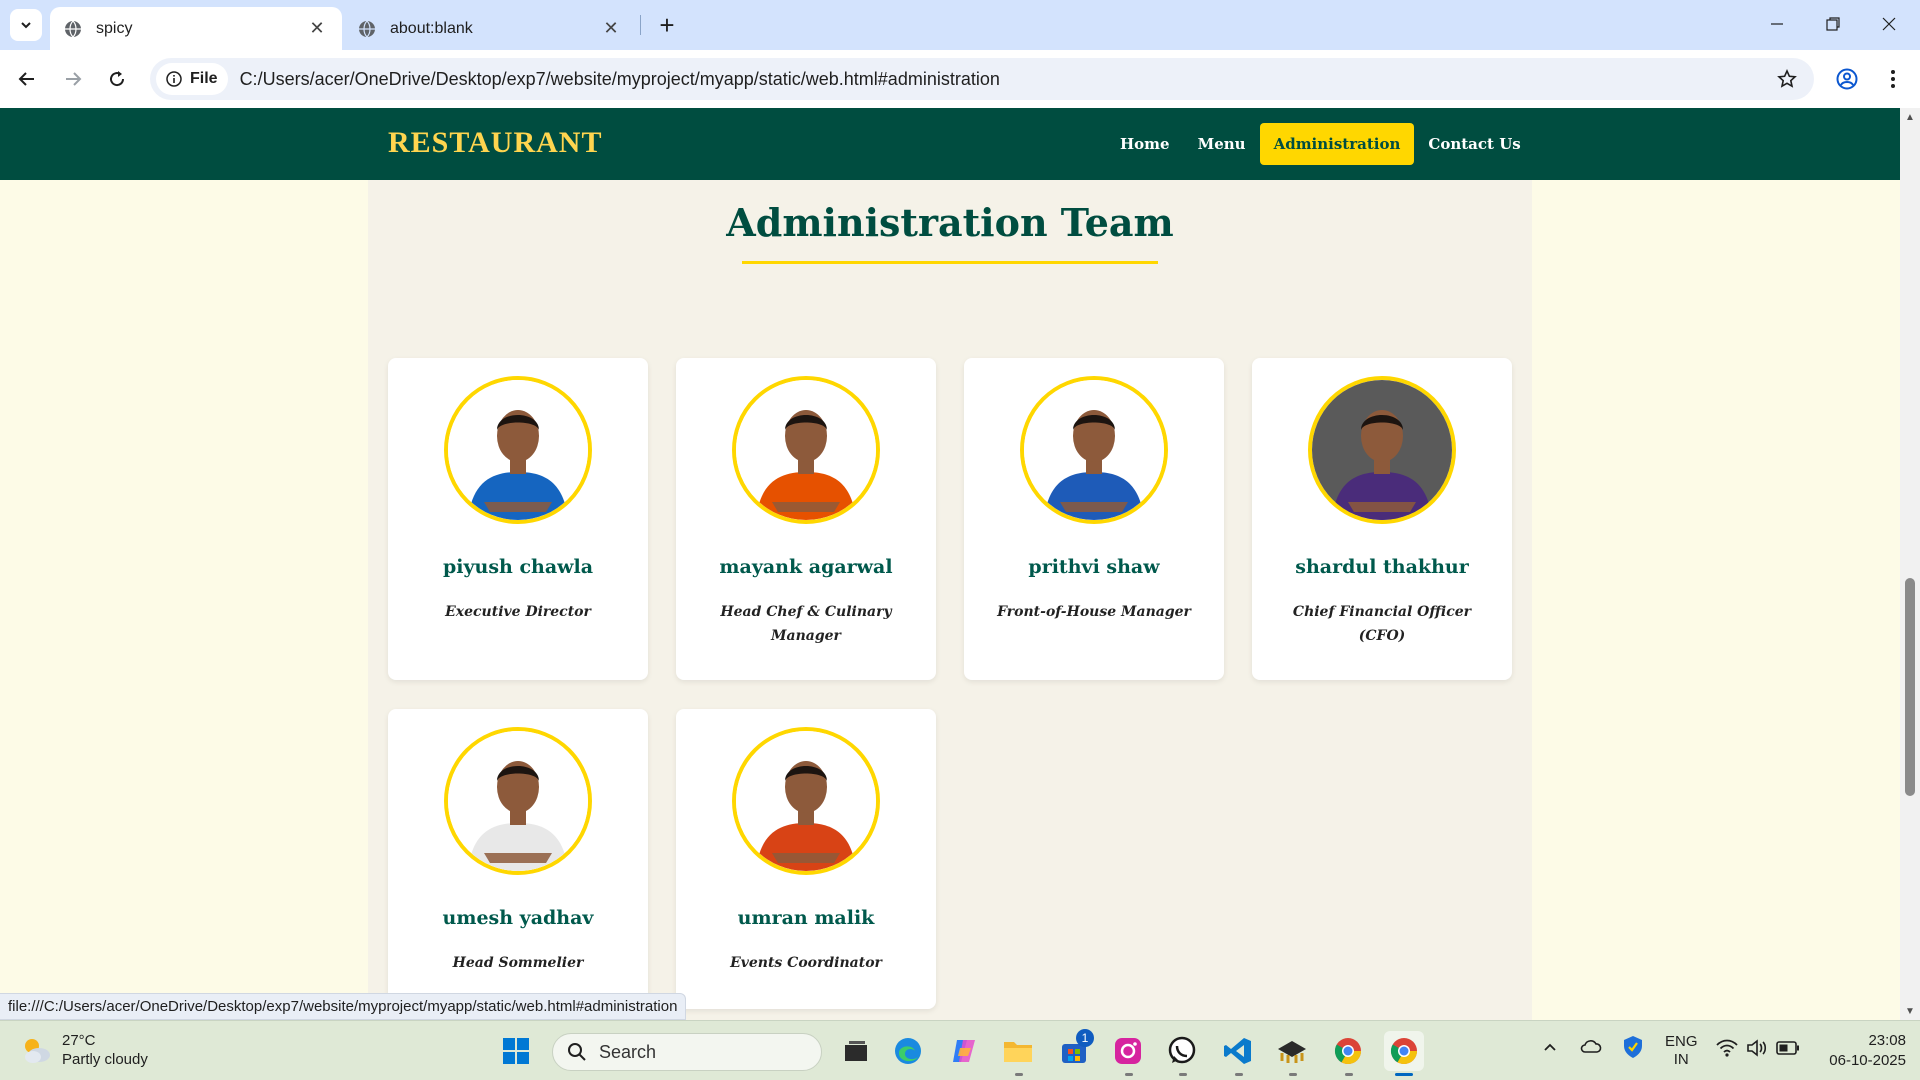 This screenshot has height=1080, width=1920. I want to click on section-title: Administration Team, so click(950, 222).